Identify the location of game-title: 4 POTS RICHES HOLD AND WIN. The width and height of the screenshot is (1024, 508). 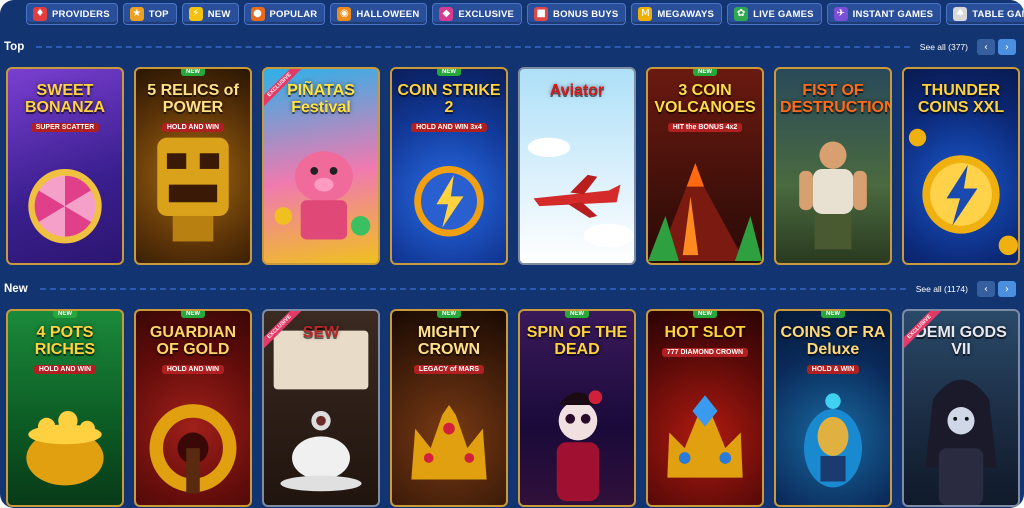
(65, 349).